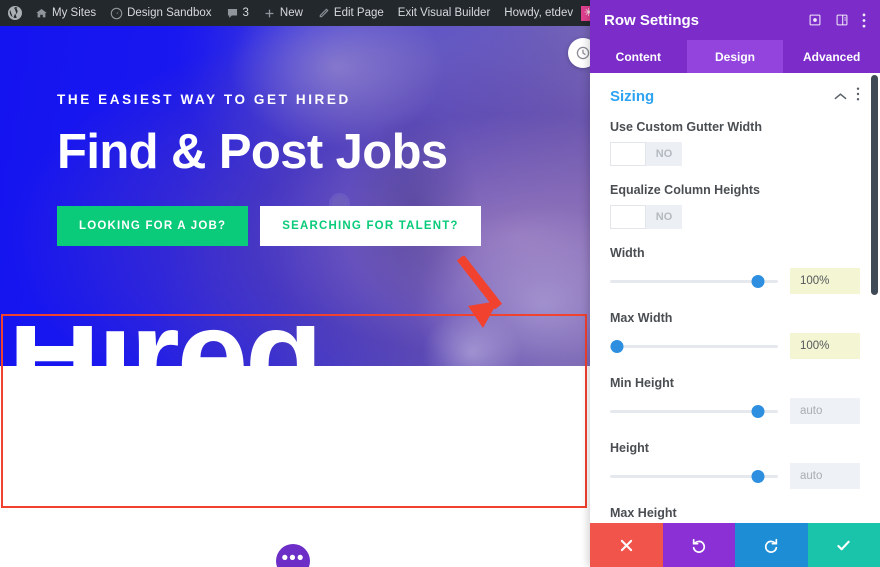 This screenshot has width=880, height=567. What do you see at coordinates (831, 56) in the screenshot?
I see `tab-advanced: Advanced` at bounding box center [831, 56].